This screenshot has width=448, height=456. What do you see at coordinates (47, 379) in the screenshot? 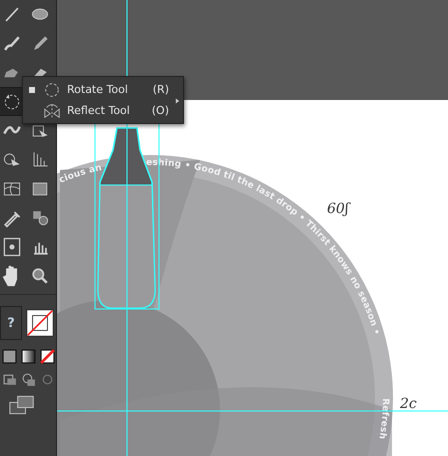
I see `draw-inside-icon` at bounding box center [47, 379].